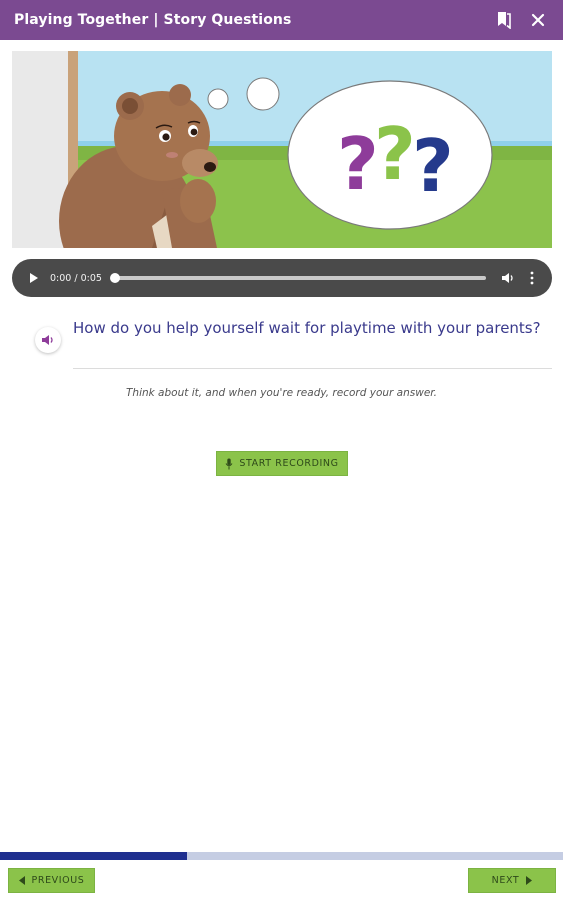 The height and width of the screenshot is (900, 563). Describe the element at coordinates (312, 368) in the screenshot. I see `divider` at that location.